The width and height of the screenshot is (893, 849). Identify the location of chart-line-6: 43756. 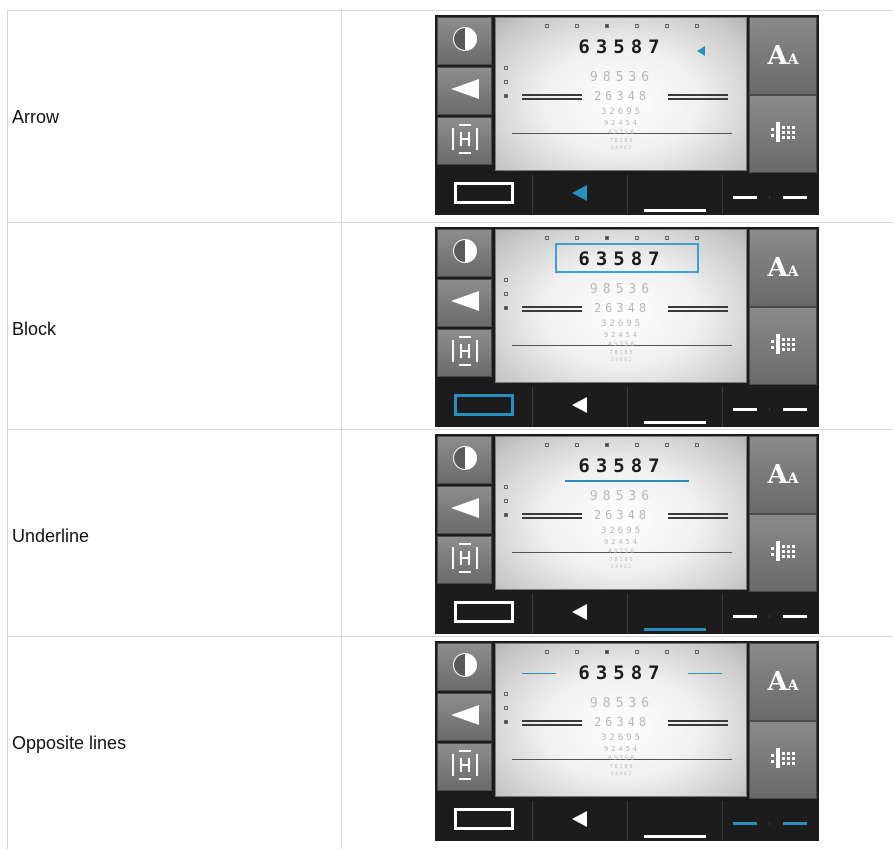
(622, 758).